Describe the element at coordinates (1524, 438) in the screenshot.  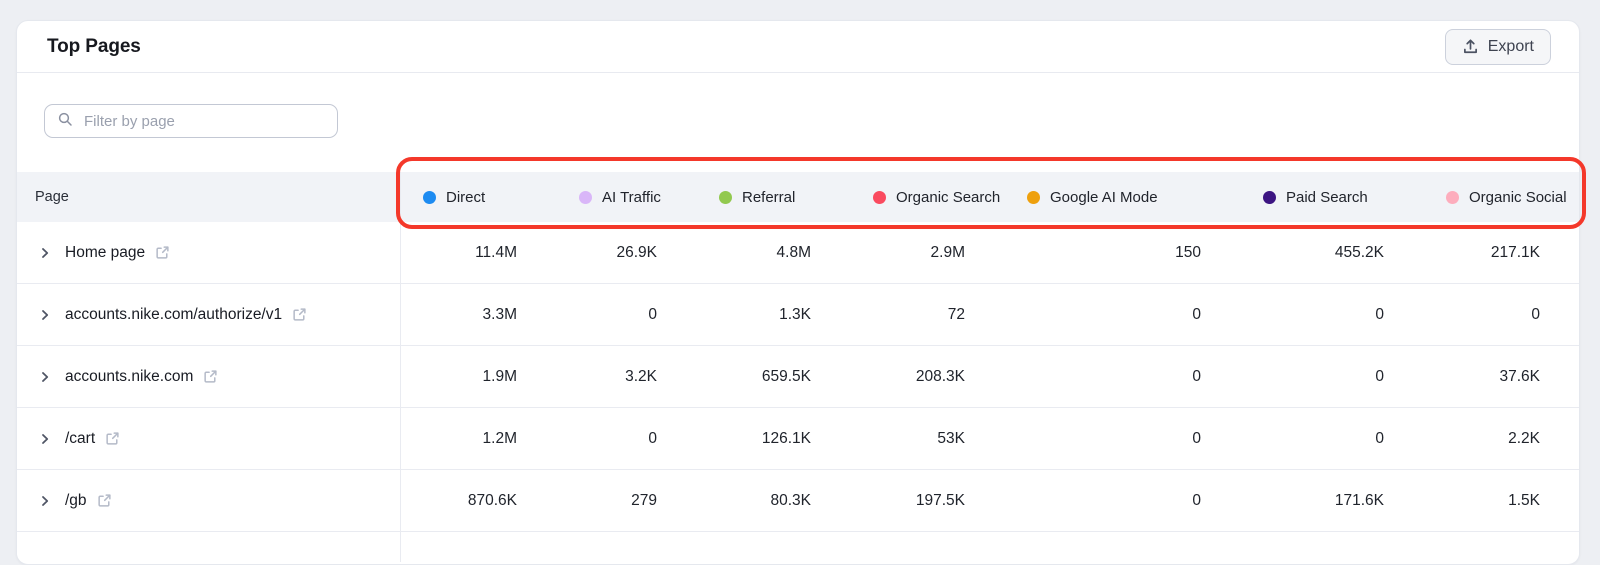
I see `cell-organic-social: 2.2K` at that location.